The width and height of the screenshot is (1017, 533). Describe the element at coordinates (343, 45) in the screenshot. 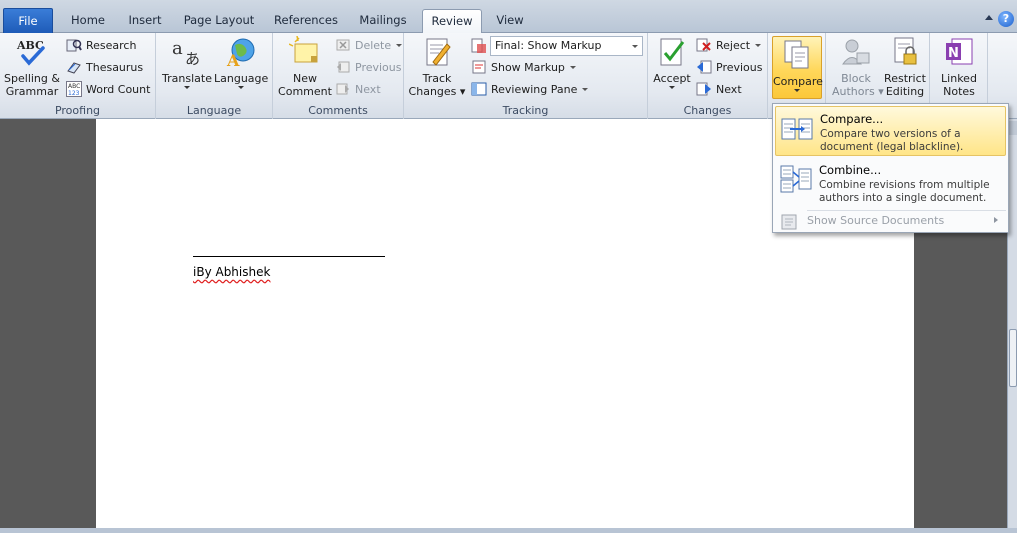

I see `delete-comment-icon` at that location.